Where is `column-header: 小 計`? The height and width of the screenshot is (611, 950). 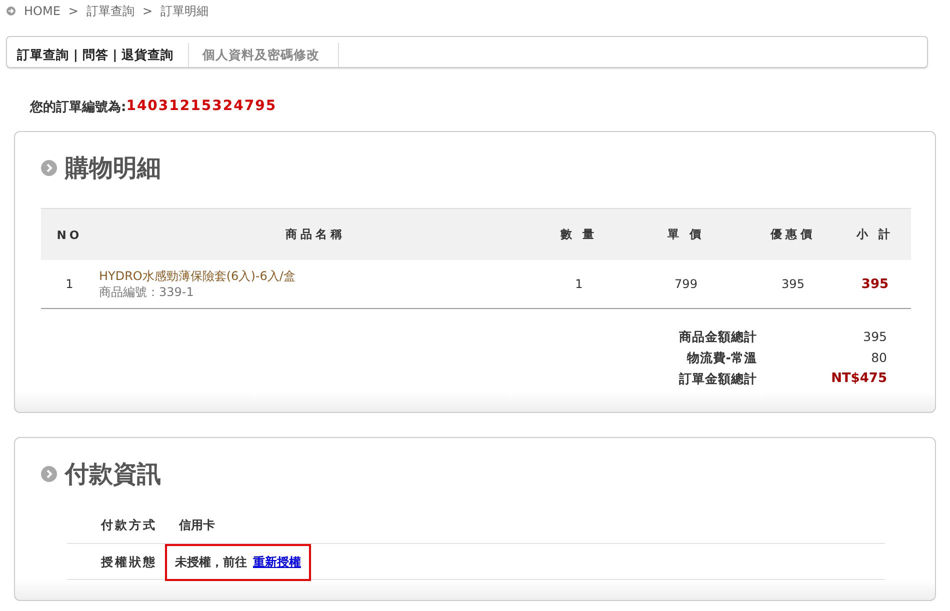 column-header: 小 計 is located at coordinates (875, 234).